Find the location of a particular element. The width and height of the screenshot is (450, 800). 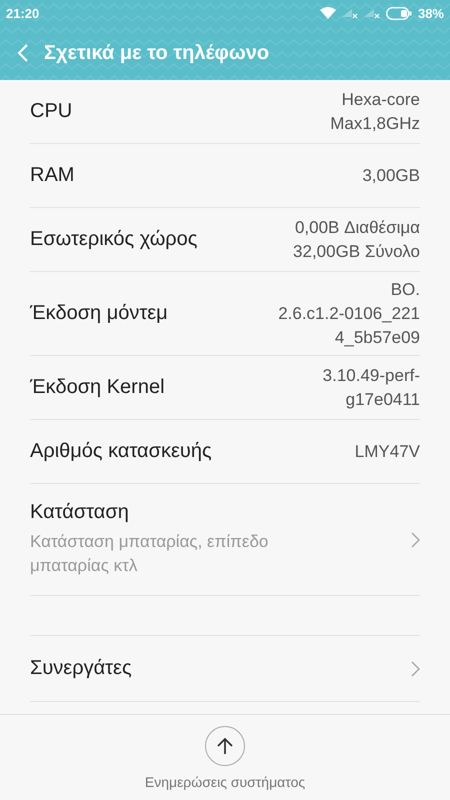

setting-value: 3.10.49-perf- g17e0411 is located at coordinates (371, 387).